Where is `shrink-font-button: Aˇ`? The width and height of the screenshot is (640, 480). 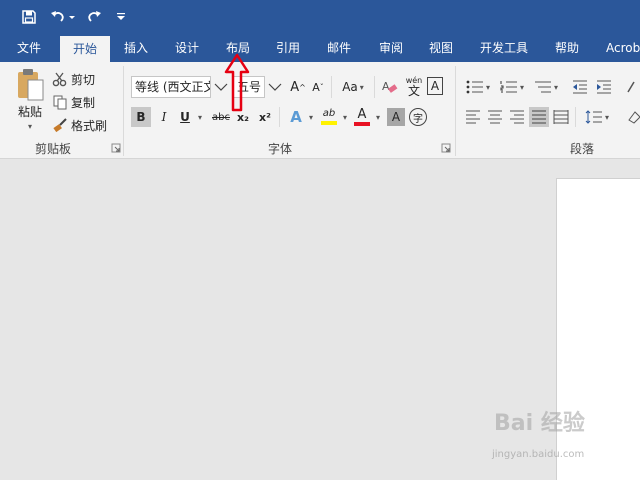 shrink-font-button: Aˇ is located at coordinates (318, 87).